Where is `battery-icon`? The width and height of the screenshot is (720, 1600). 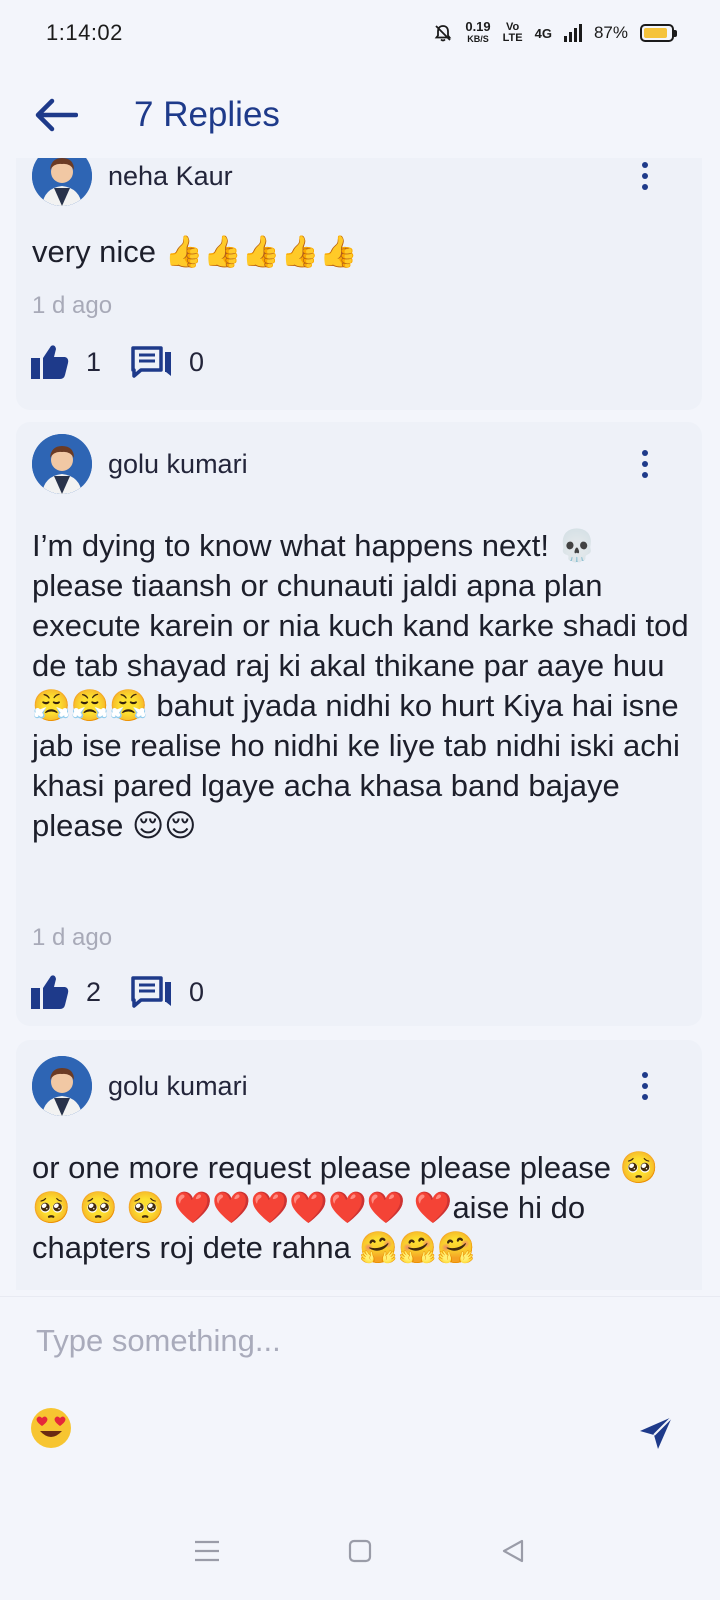
battery-icon is located at coordinates (658, 33).